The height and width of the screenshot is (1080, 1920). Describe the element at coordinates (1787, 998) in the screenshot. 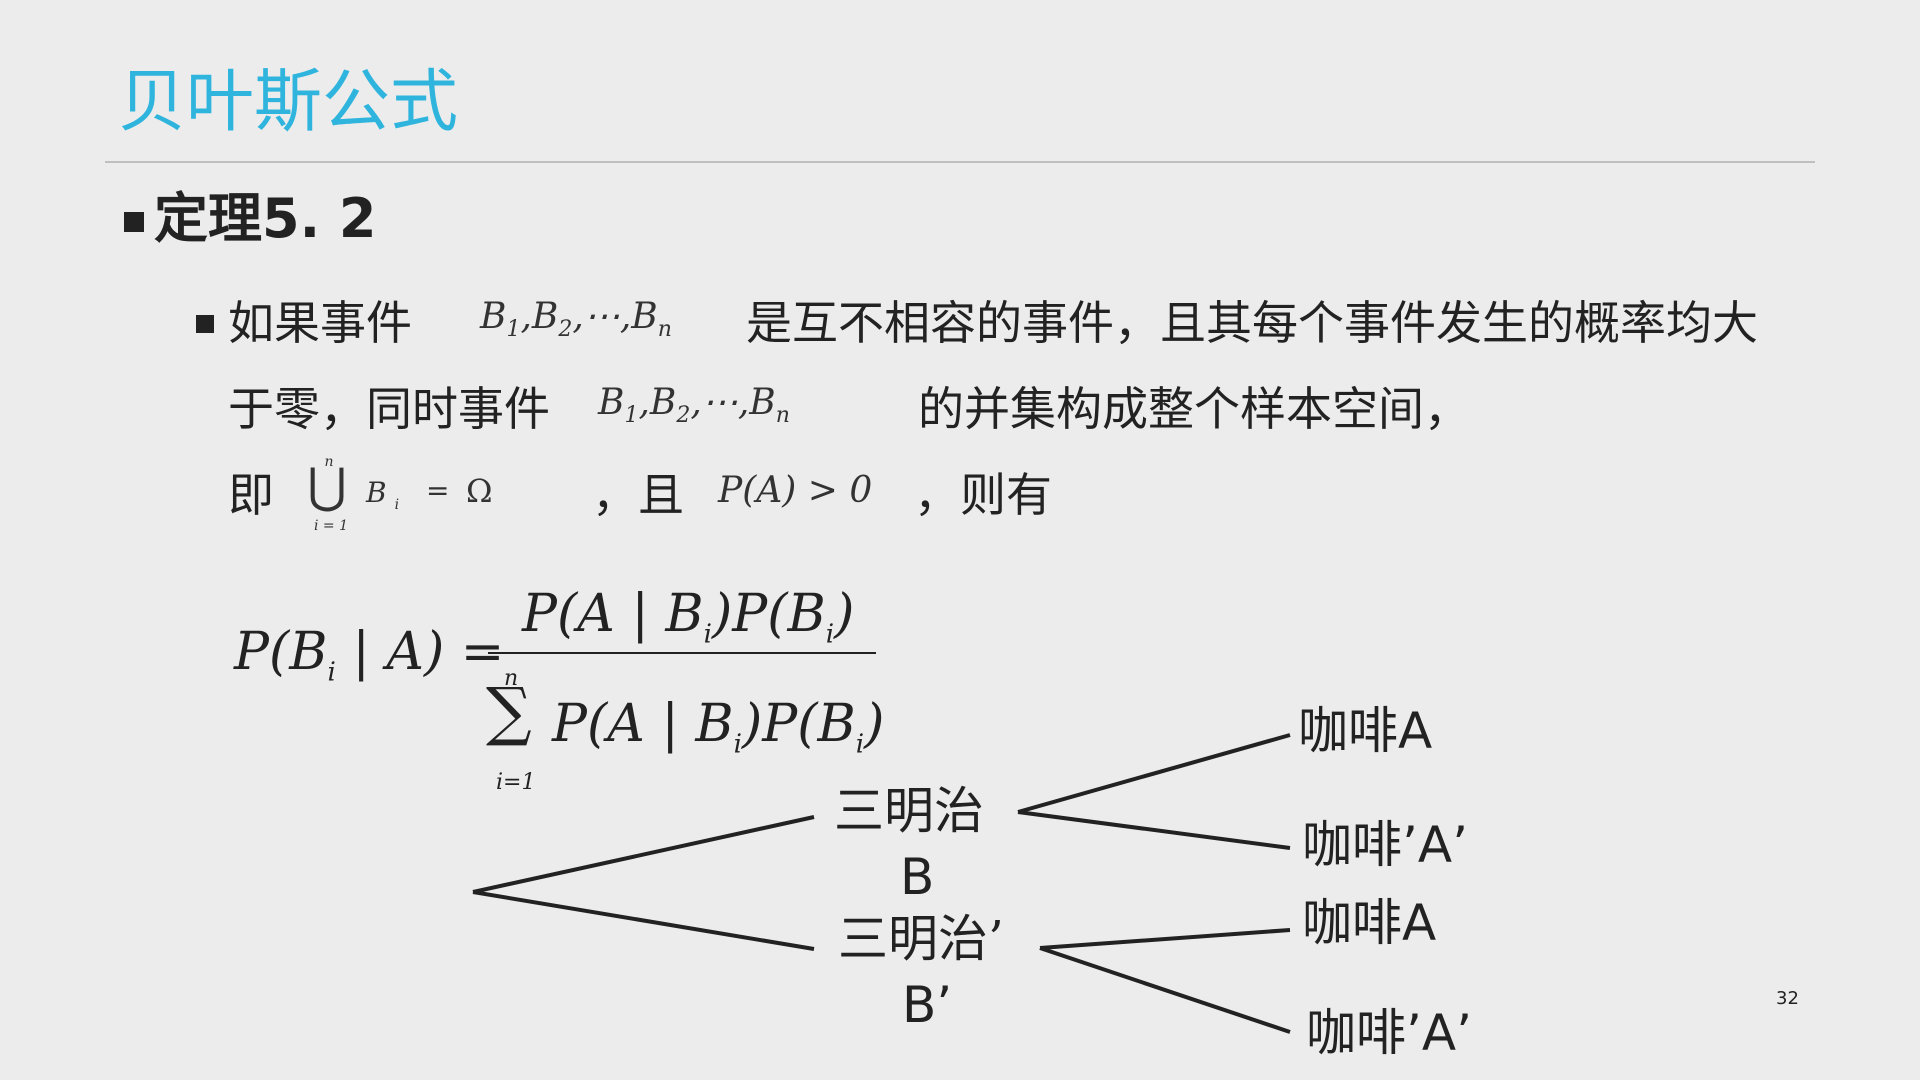

I see `page-number: 32` at that location.